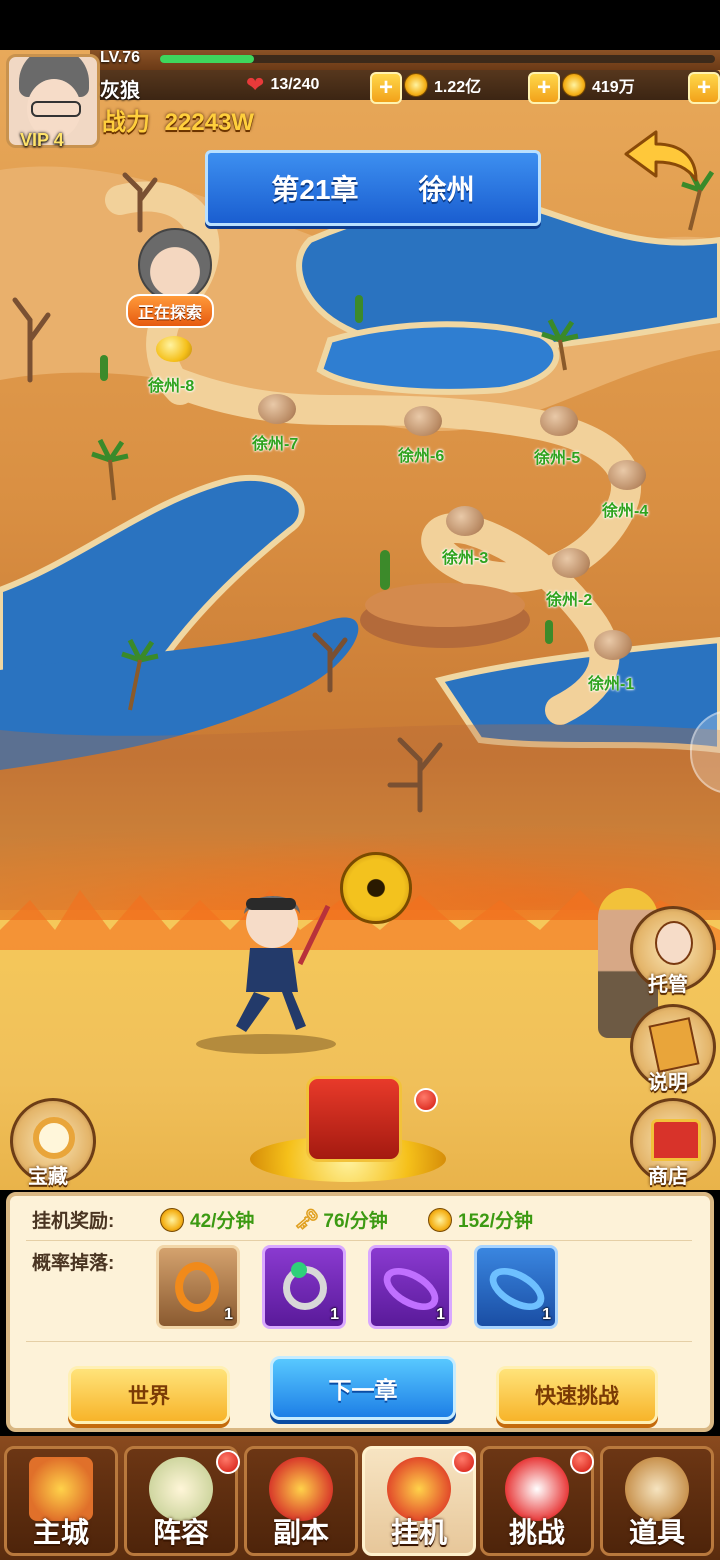 The width and height of the screenshot is (720, 1560). I want to click on add-stamina-button: +, so click(386, 88).